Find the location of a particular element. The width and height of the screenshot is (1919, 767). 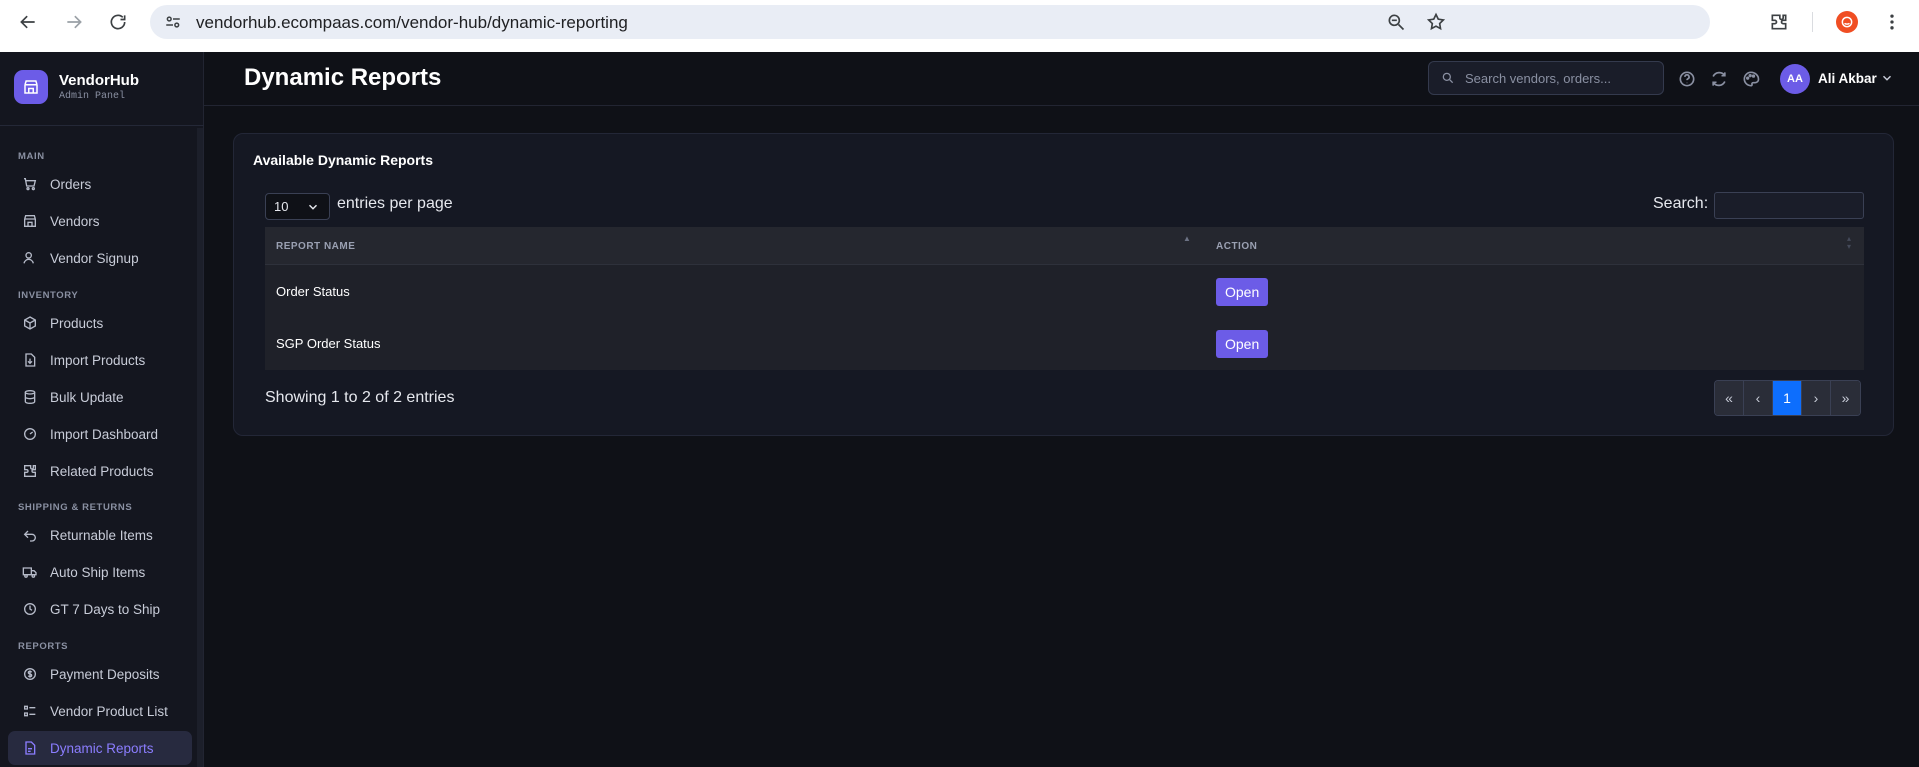

user-name: Ali Akbar is located at coordinates (1847, 78).